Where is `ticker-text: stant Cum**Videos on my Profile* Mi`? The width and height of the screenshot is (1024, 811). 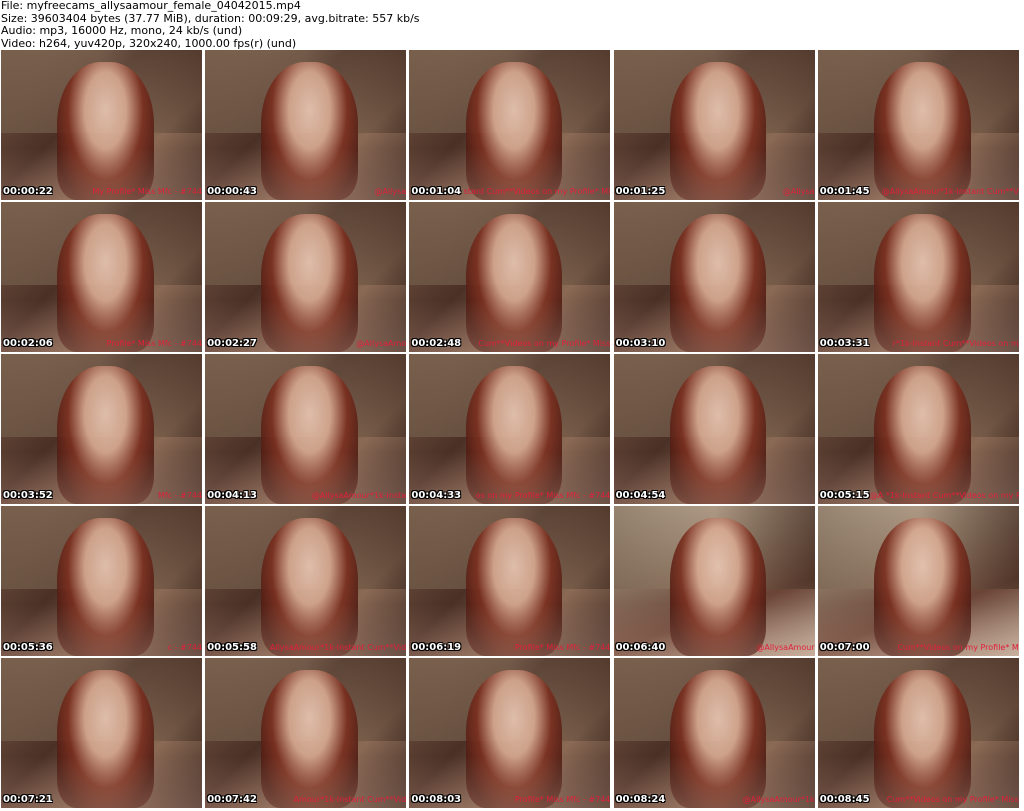
ticker-text: stant Cum**Videos on my Profile* Mi is located at coordinates (537, 191).